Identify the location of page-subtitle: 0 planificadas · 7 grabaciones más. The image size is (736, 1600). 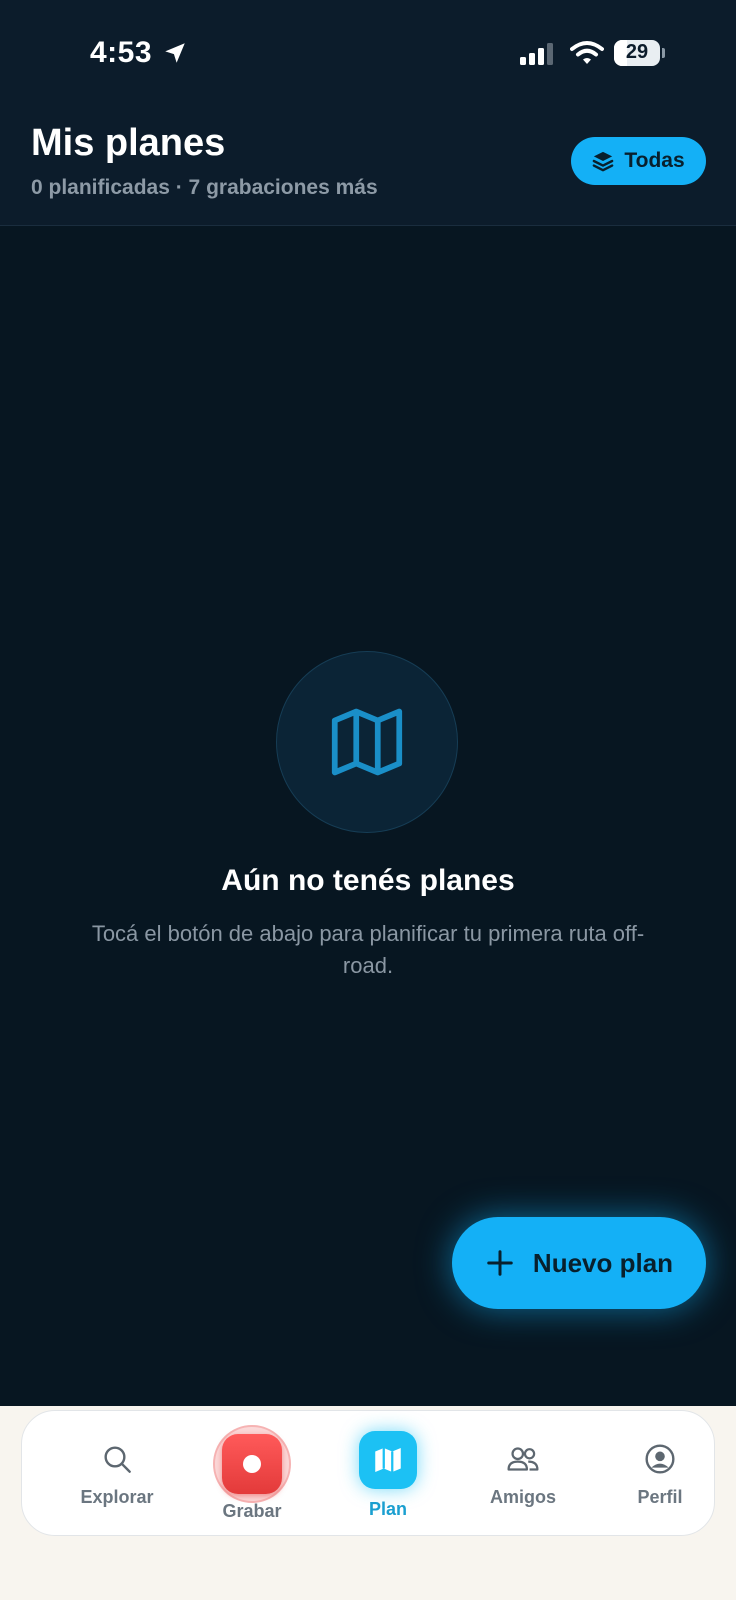
(204, 187).